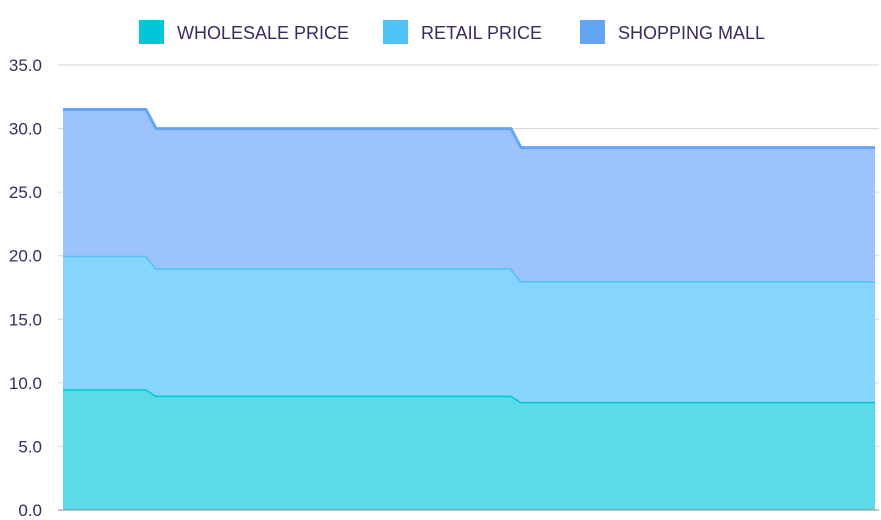  Describe the element at coordinates (25, 319) in the screenshot. I see `y-tick-label: 15.0` at that location.